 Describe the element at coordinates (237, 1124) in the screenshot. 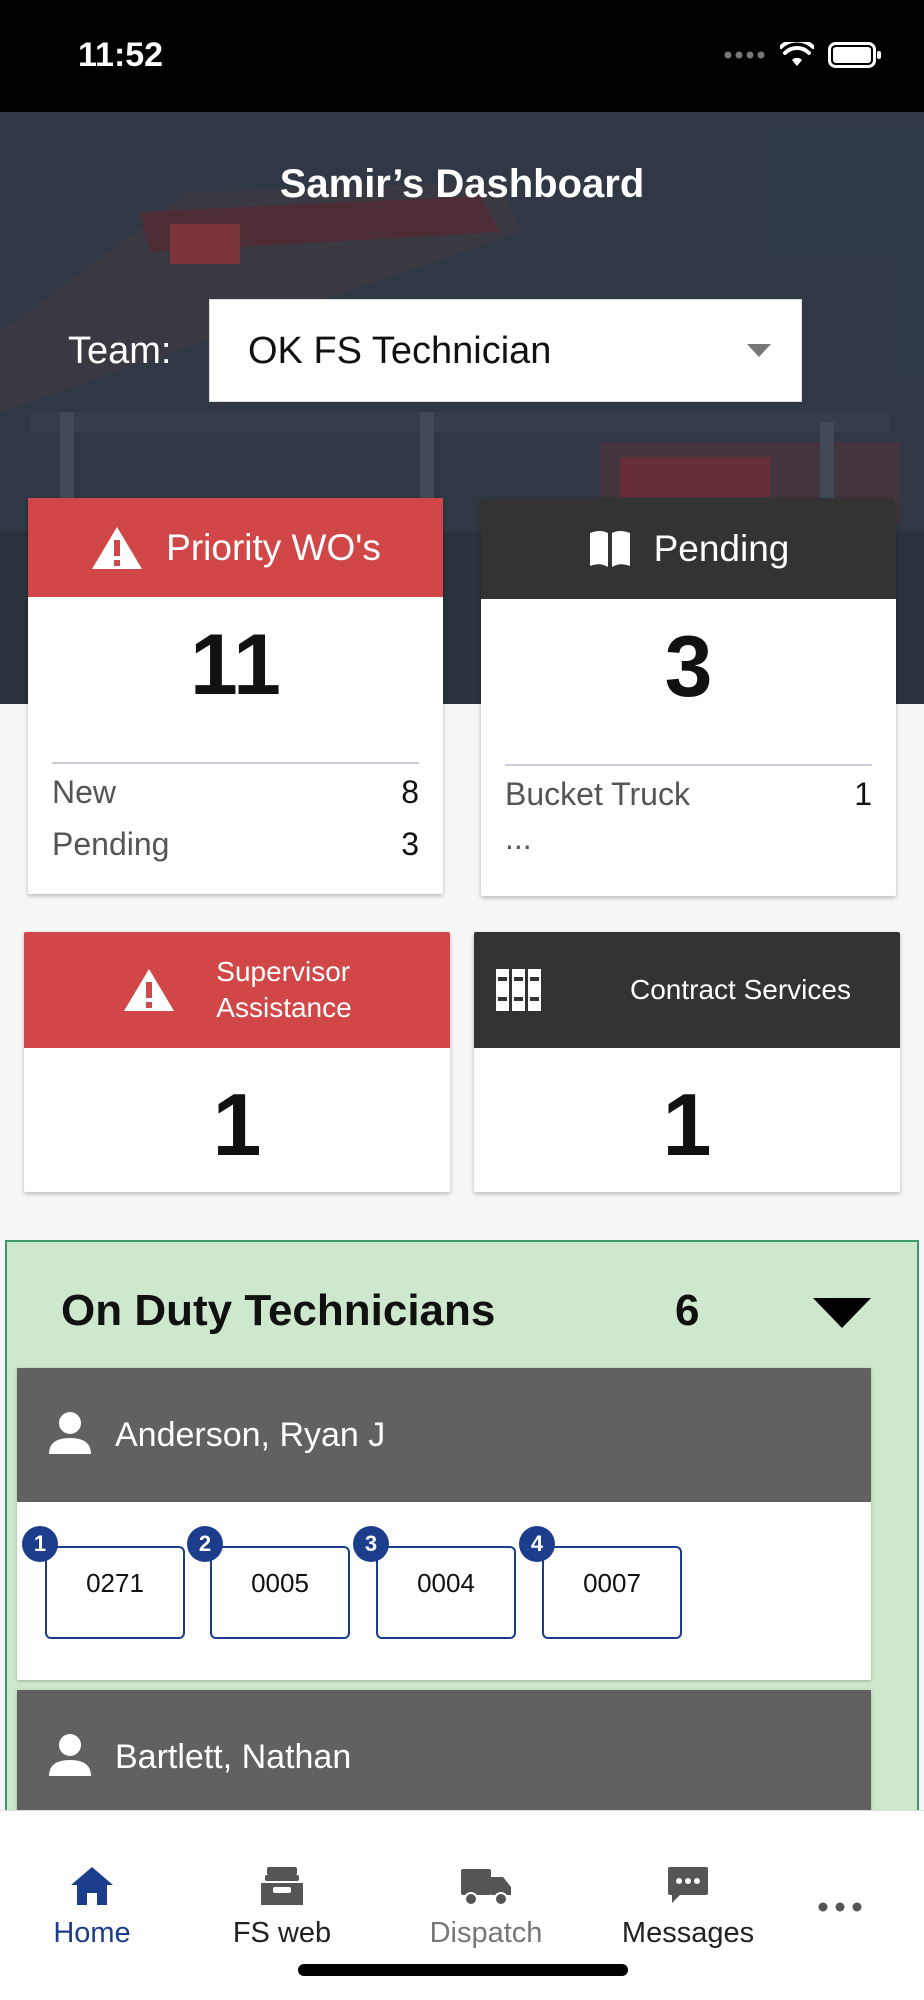

I see `supervisor-count: 1` at that location.